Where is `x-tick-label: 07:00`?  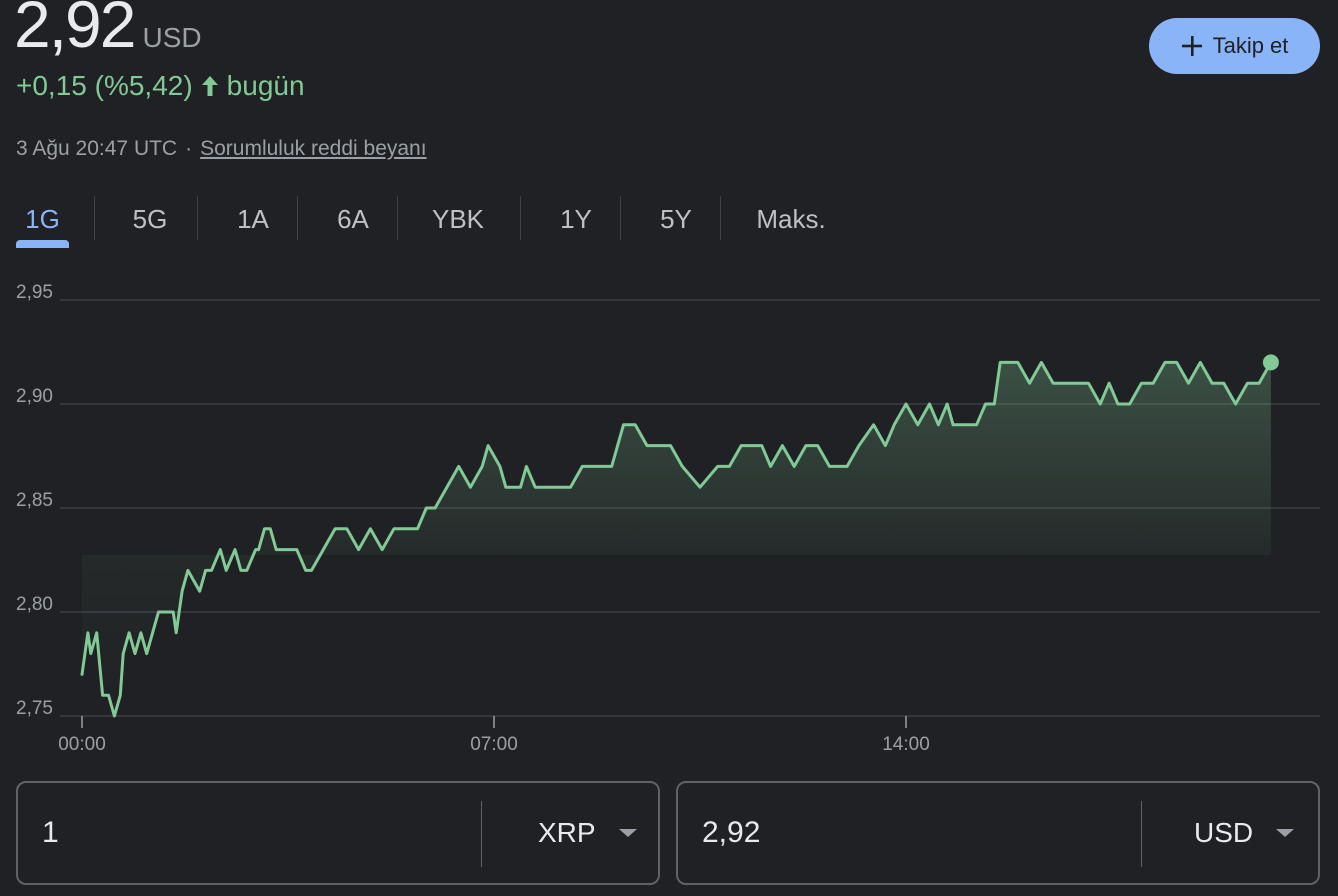
x-tick-label: 07:00 is located at coordinates (494, 744).